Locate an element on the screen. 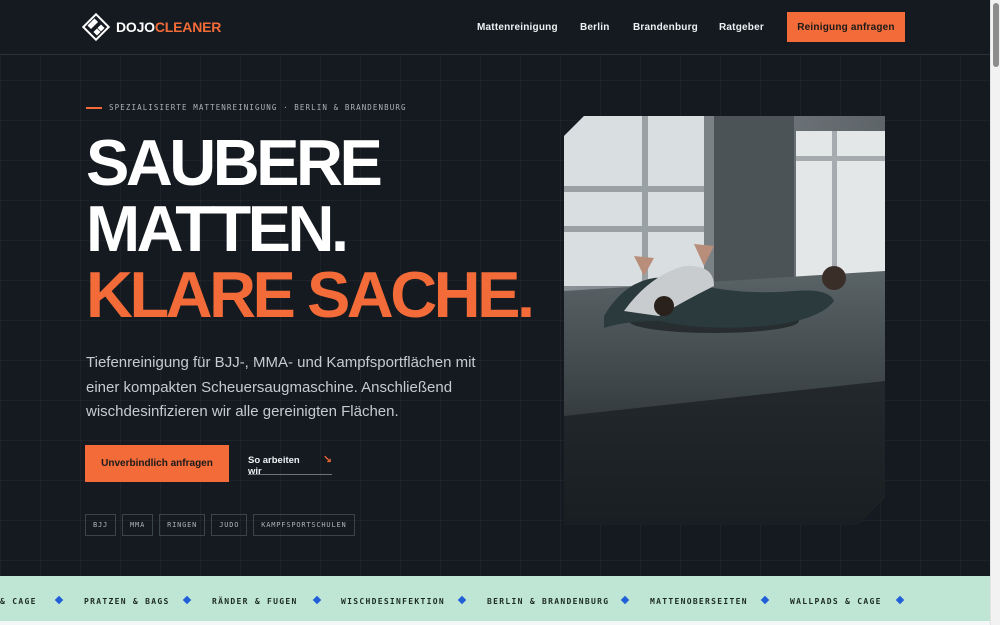 Image resolution: width=1000 pixels, height=625 pixels. hero-headline: SAUBERE MATTEN. KLARE SACHE. is located at coordinates (310, 228).